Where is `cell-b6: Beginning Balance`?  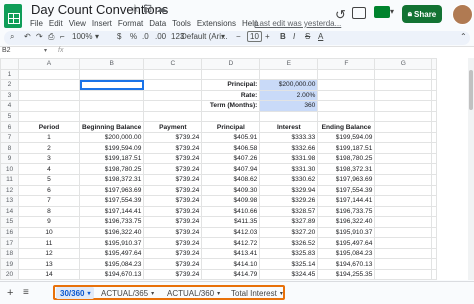
cell-b6: Beginning Balance is located at coordinates (112, 127).